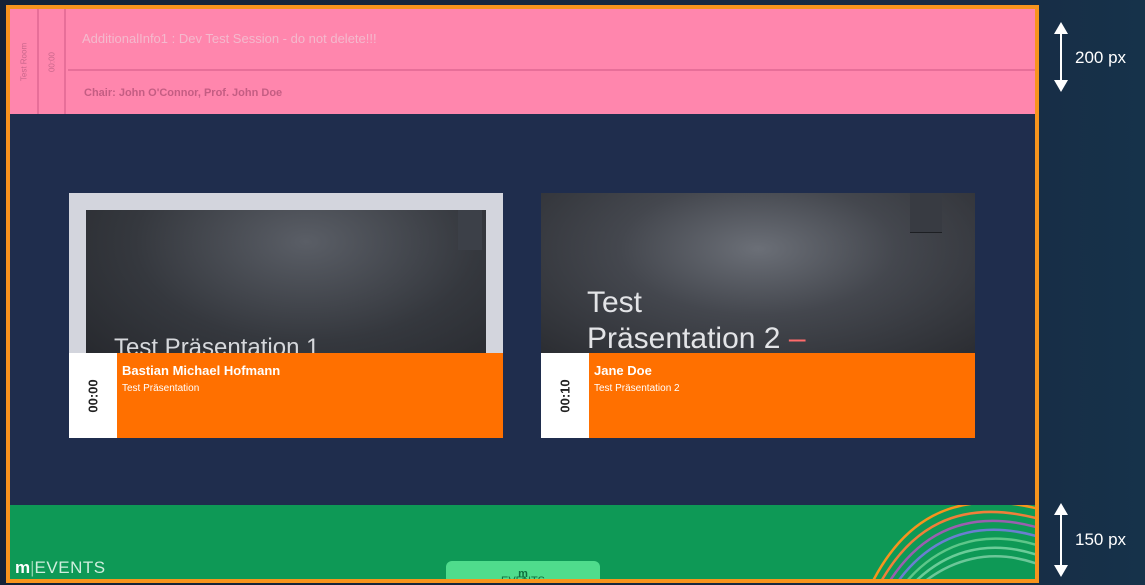 Image resolution: width=1145 pixels, height=585 pixels. I want to click on slide-preview-2: Test Präsentation 2 –, so click(758, 274).